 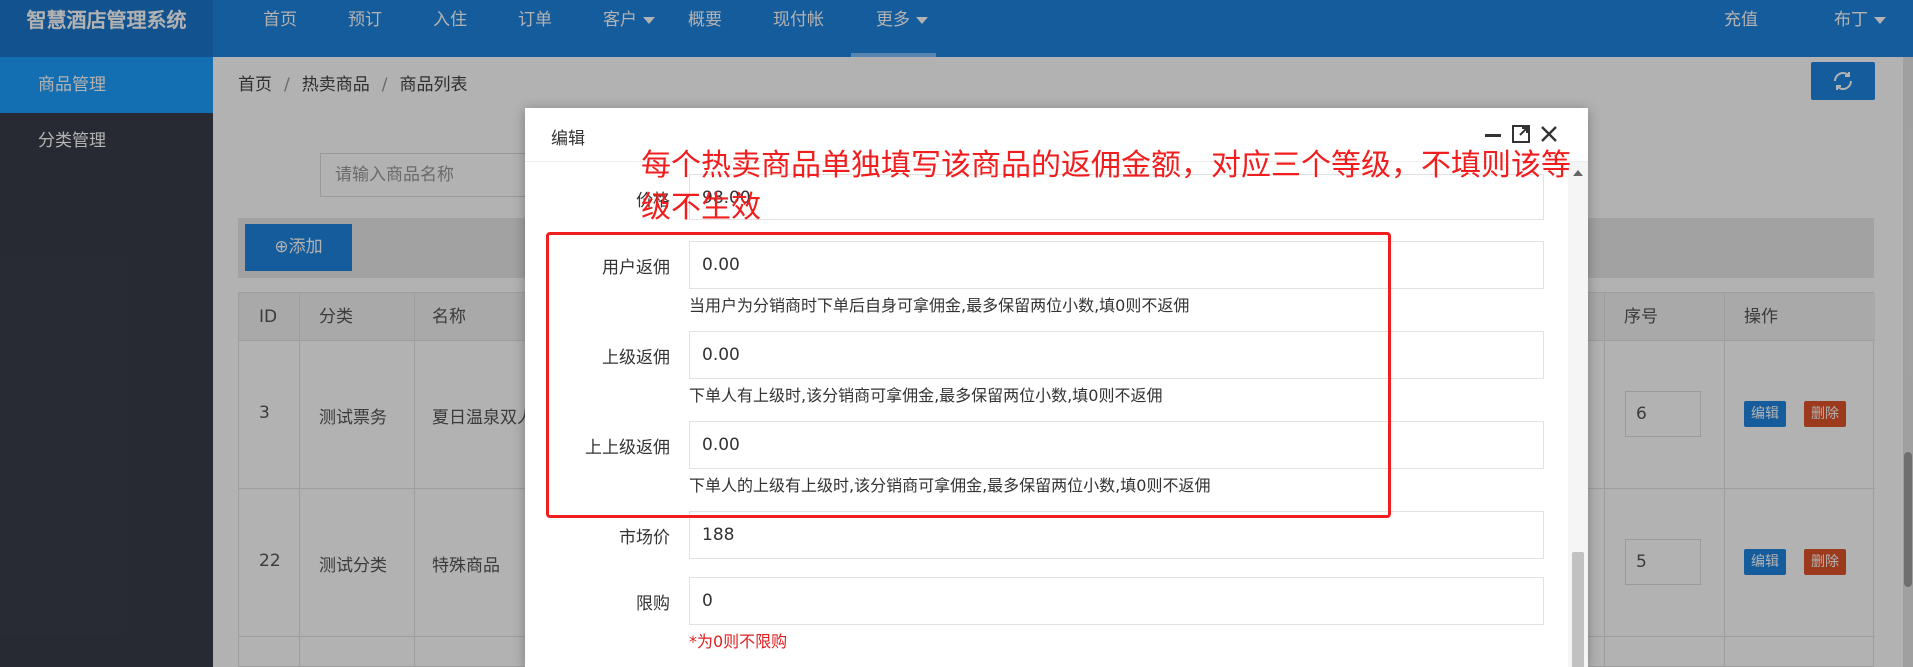 I want to click on maximize-icon, so click(x=1521, y=134).